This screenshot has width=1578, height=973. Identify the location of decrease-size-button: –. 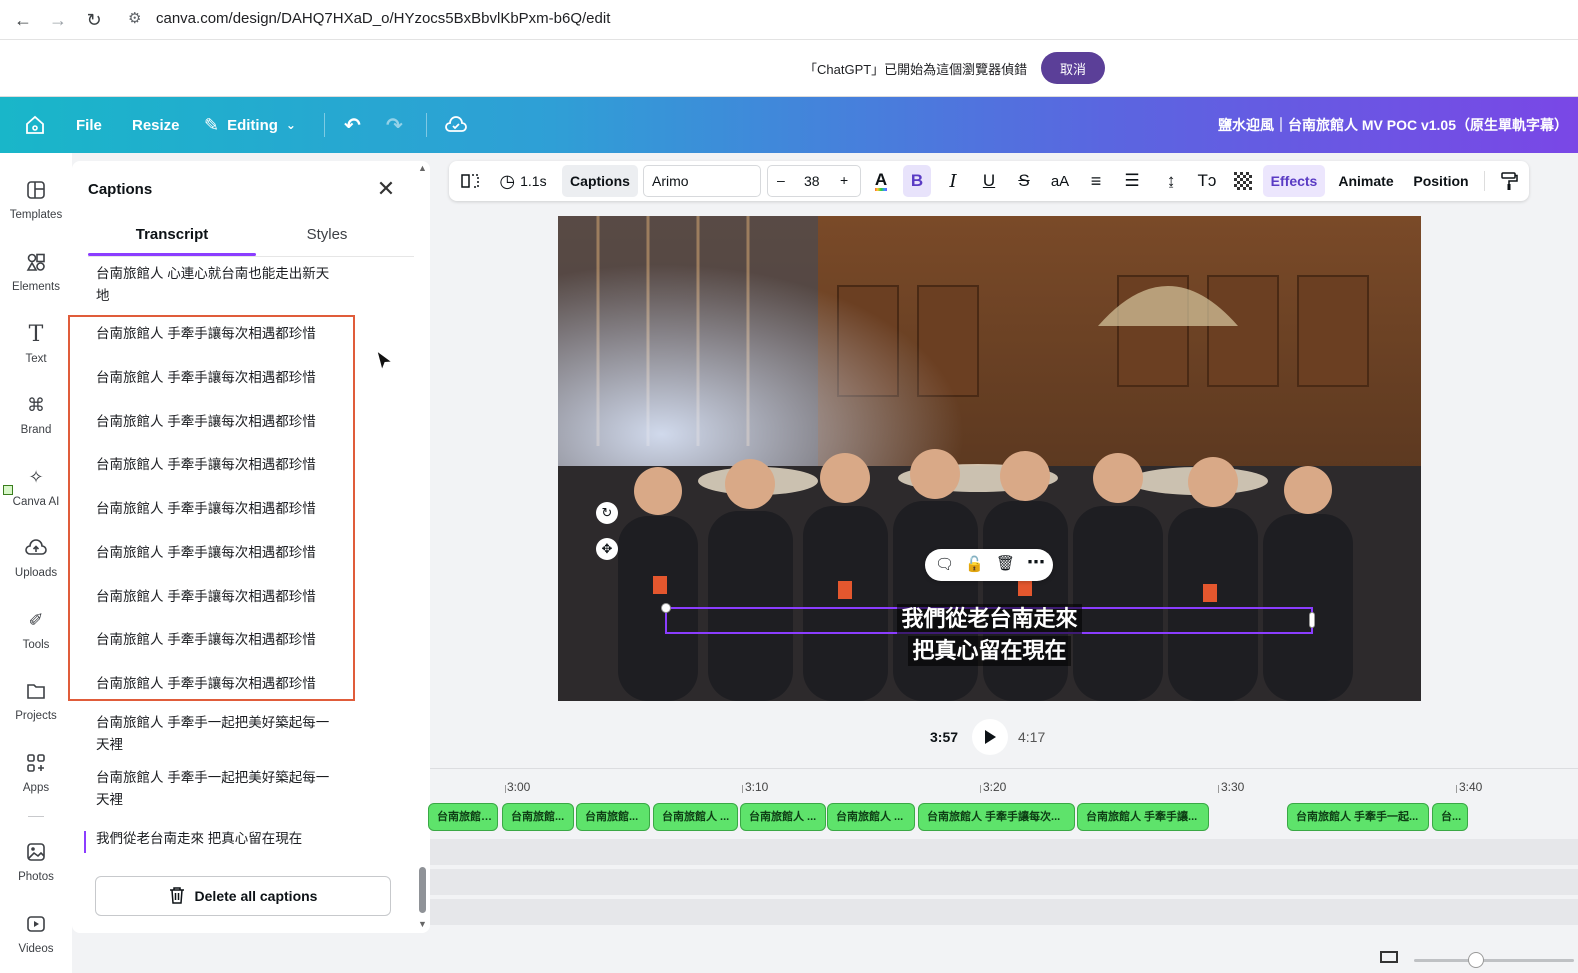
(781, 180).